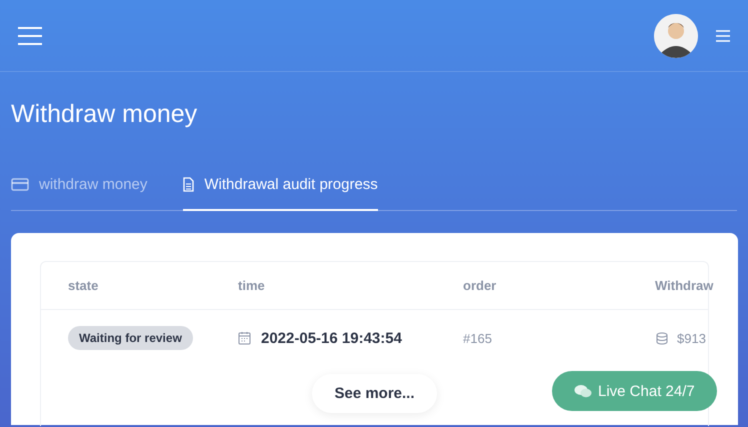 The width and height of the screenshot is (748, 427). Describe the element at coordinates (684, 285) in the screenshot. I see `column-header: Withdraw` at that location.